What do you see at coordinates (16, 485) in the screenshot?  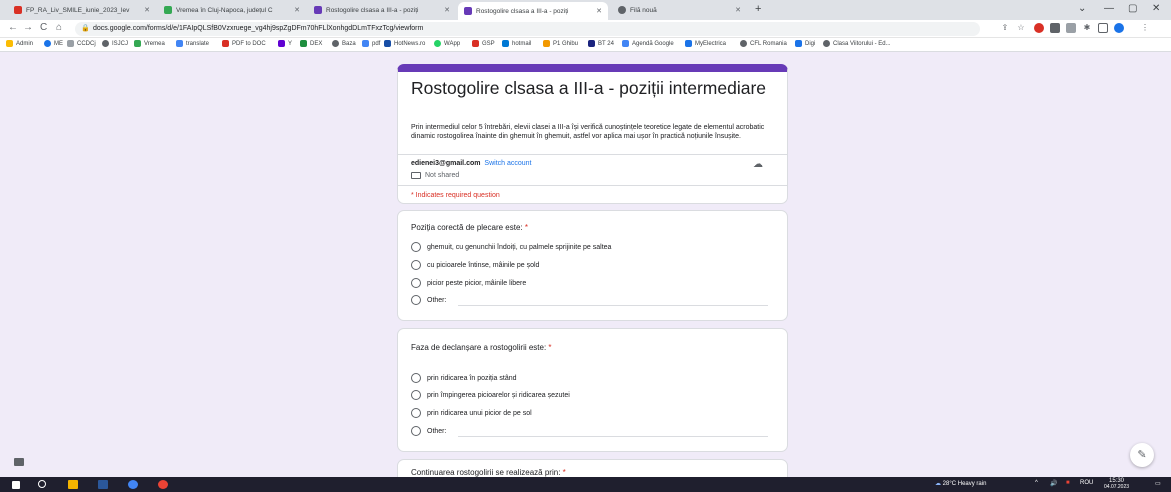 I see `windows-start-icon` at bounding box center [16, 485].